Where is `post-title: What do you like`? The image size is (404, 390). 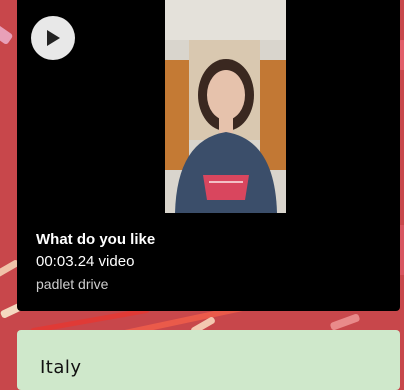 post-title: What do you like is located at coordinates (96, 239).